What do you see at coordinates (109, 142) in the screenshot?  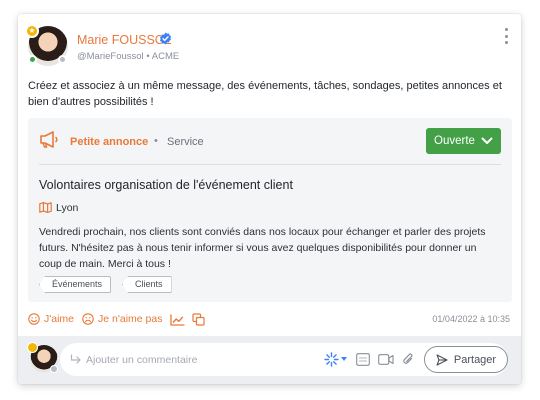 I see `ad-type-label: Petite annonce` at bounding box center [109, 142].